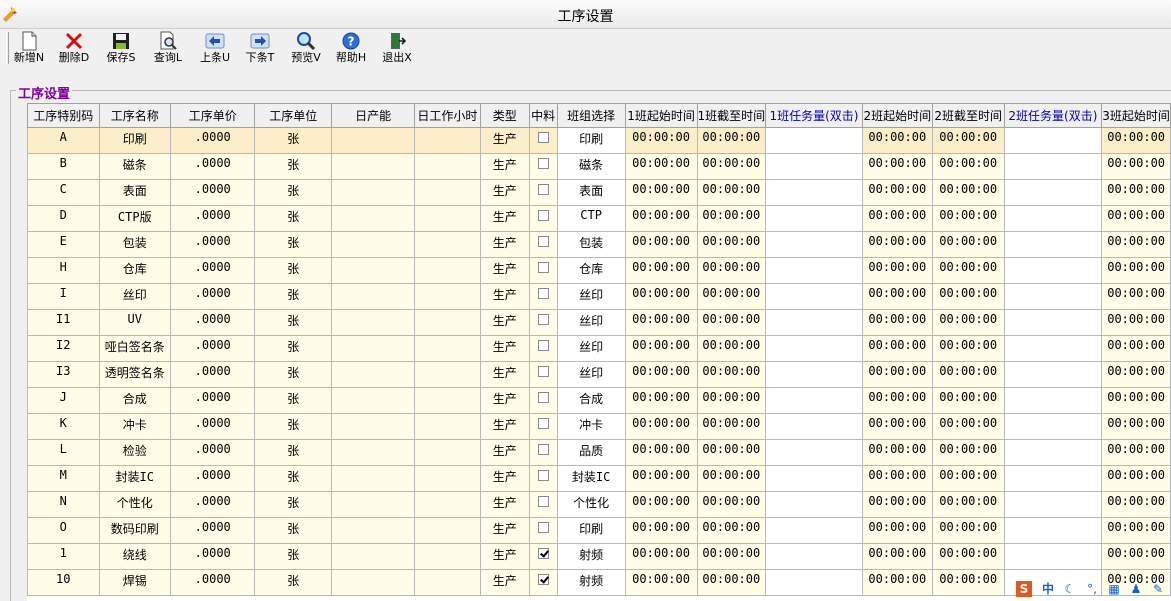 This screenshot has height=601, width=1171. What do you see at coordinates (63, 270) in the screenshot?
I see `cell-code: H` at bounding box center [63, 270].